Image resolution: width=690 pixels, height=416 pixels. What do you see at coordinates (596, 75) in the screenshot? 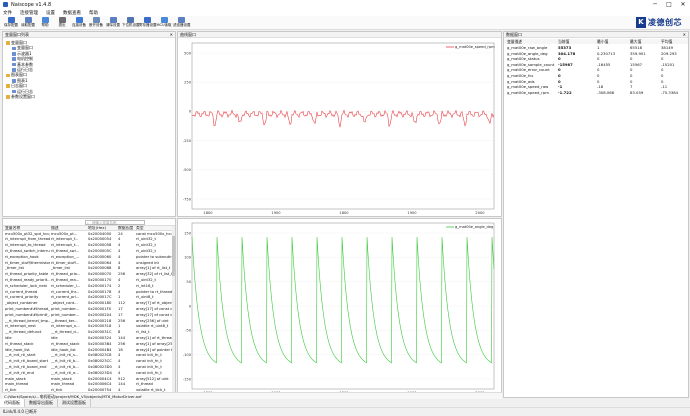
I see `data-row: g_mat00e_fcs 0 0 0 0` at bounding box center [596, 75].